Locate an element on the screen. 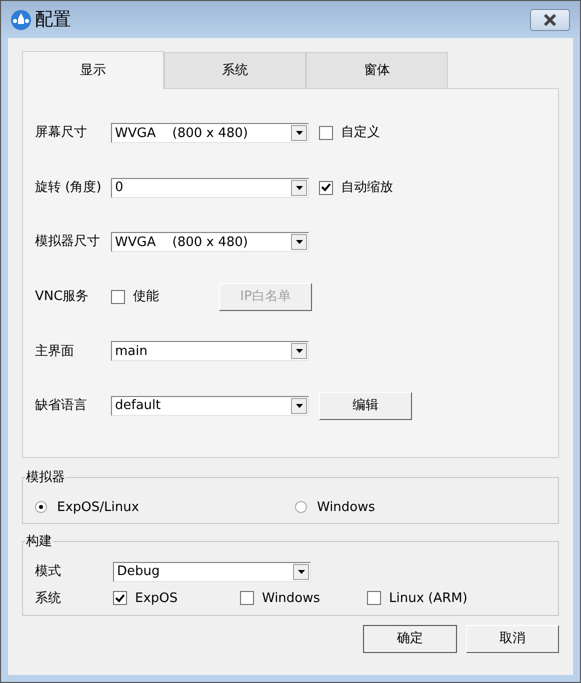 The width and height of the screenshot is (581, 683). field-label: 模式 is located at coordinates (48, 571).